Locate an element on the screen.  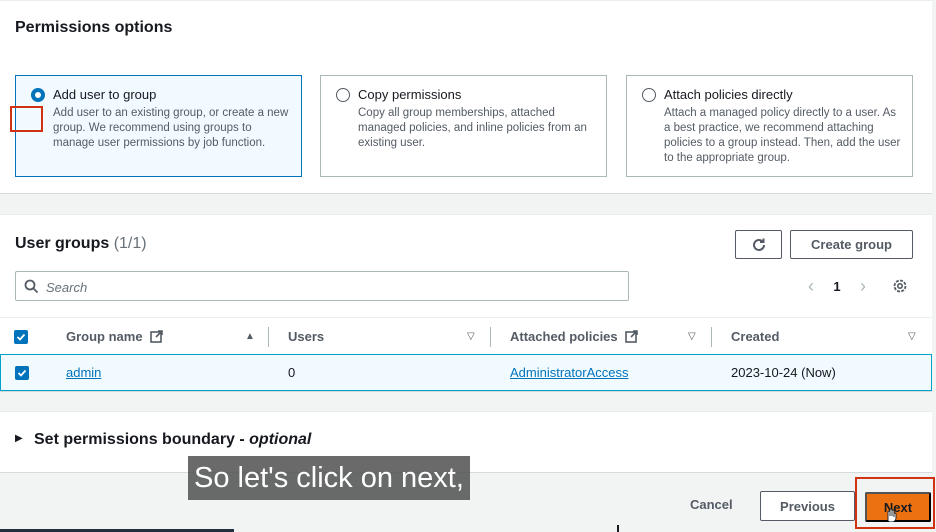
column-header-users: Users is located at coordinates (306, 337).